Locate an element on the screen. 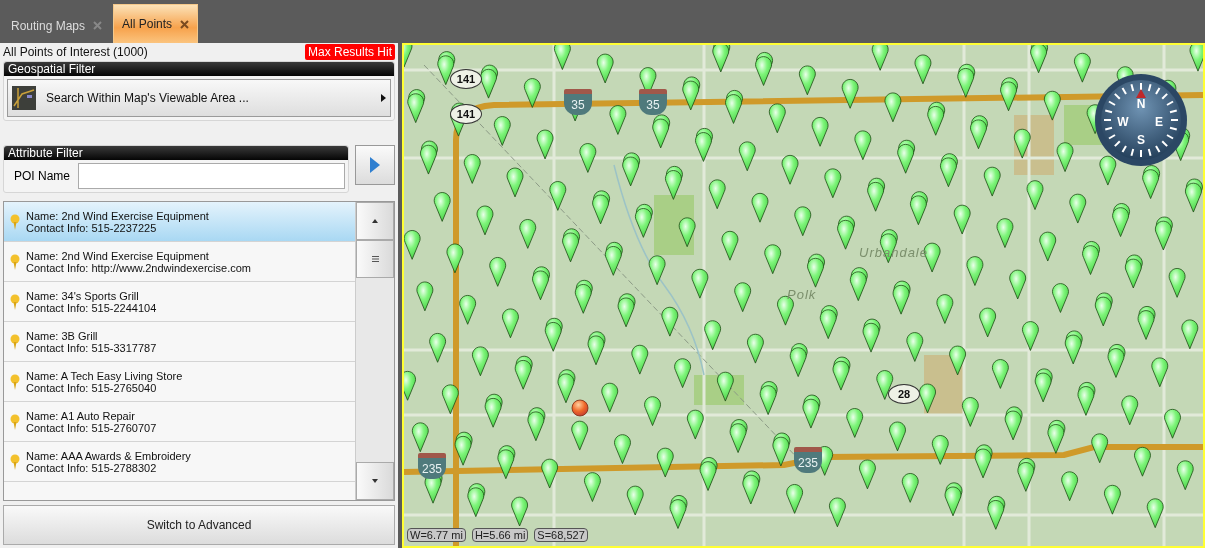 Image resolution: width=1205 pixels, height=548 pixels. poi-name: Name: AAA Awards & Embroidery is located at coordinates (108, 455).